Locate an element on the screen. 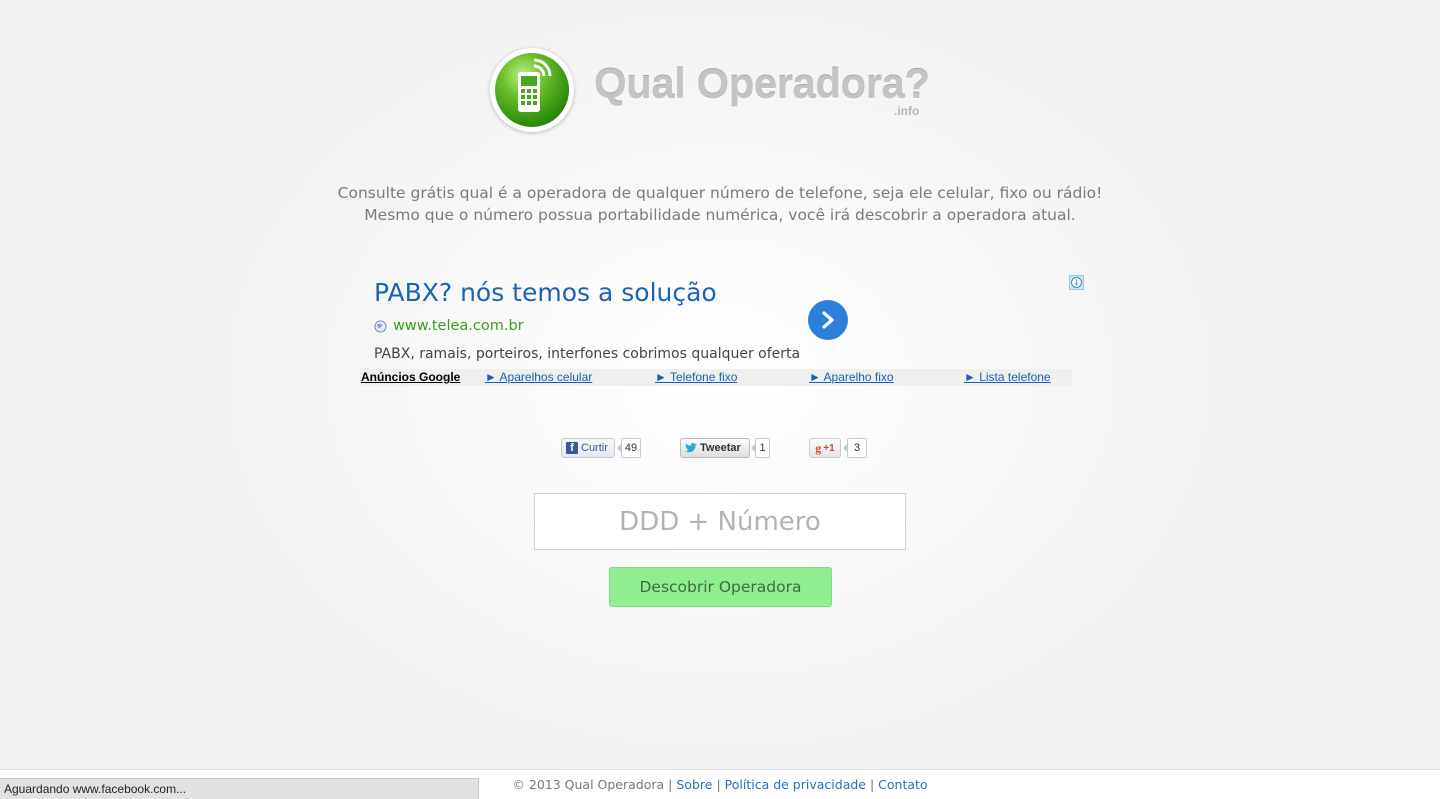 The width and height of the screenshot is (1440, 799). facebook-like-label: Curtir is located at coordinates (594, 448).